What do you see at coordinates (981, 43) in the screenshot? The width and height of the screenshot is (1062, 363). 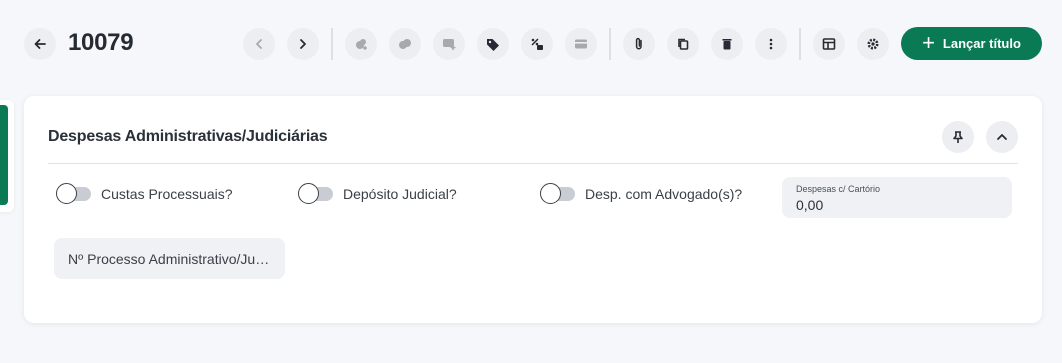 I see `launch-title-label: Lançar título` at bounding box center [981, 43].